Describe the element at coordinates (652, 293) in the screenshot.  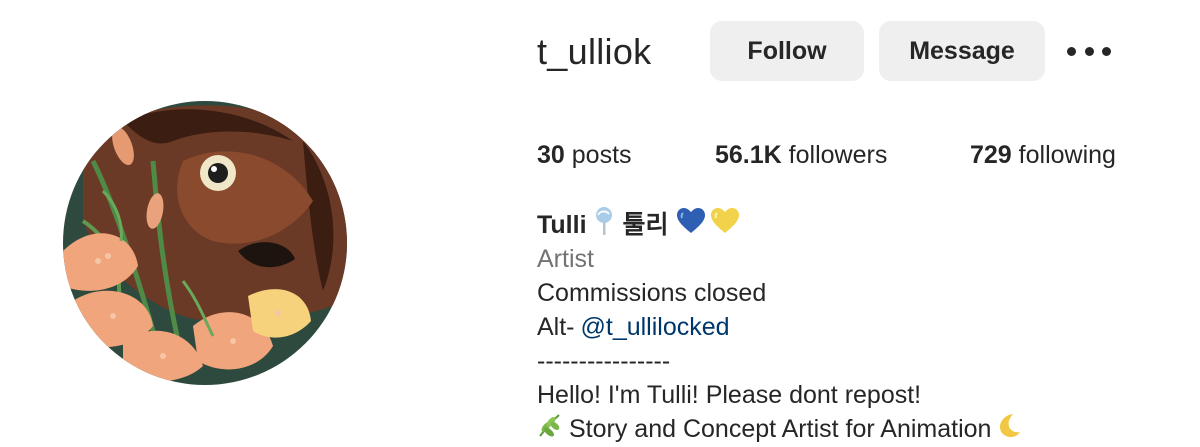
I see `bio-commissions: Commissions closed` at that location.